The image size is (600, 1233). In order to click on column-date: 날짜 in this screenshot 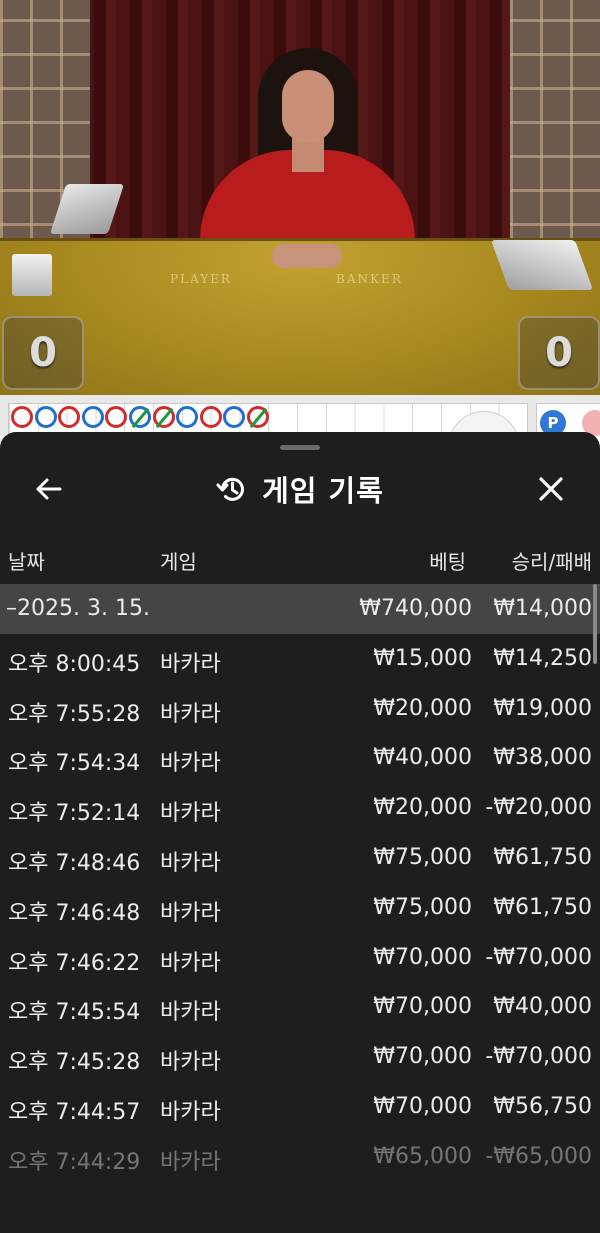, I will do `click(26, 562)`.